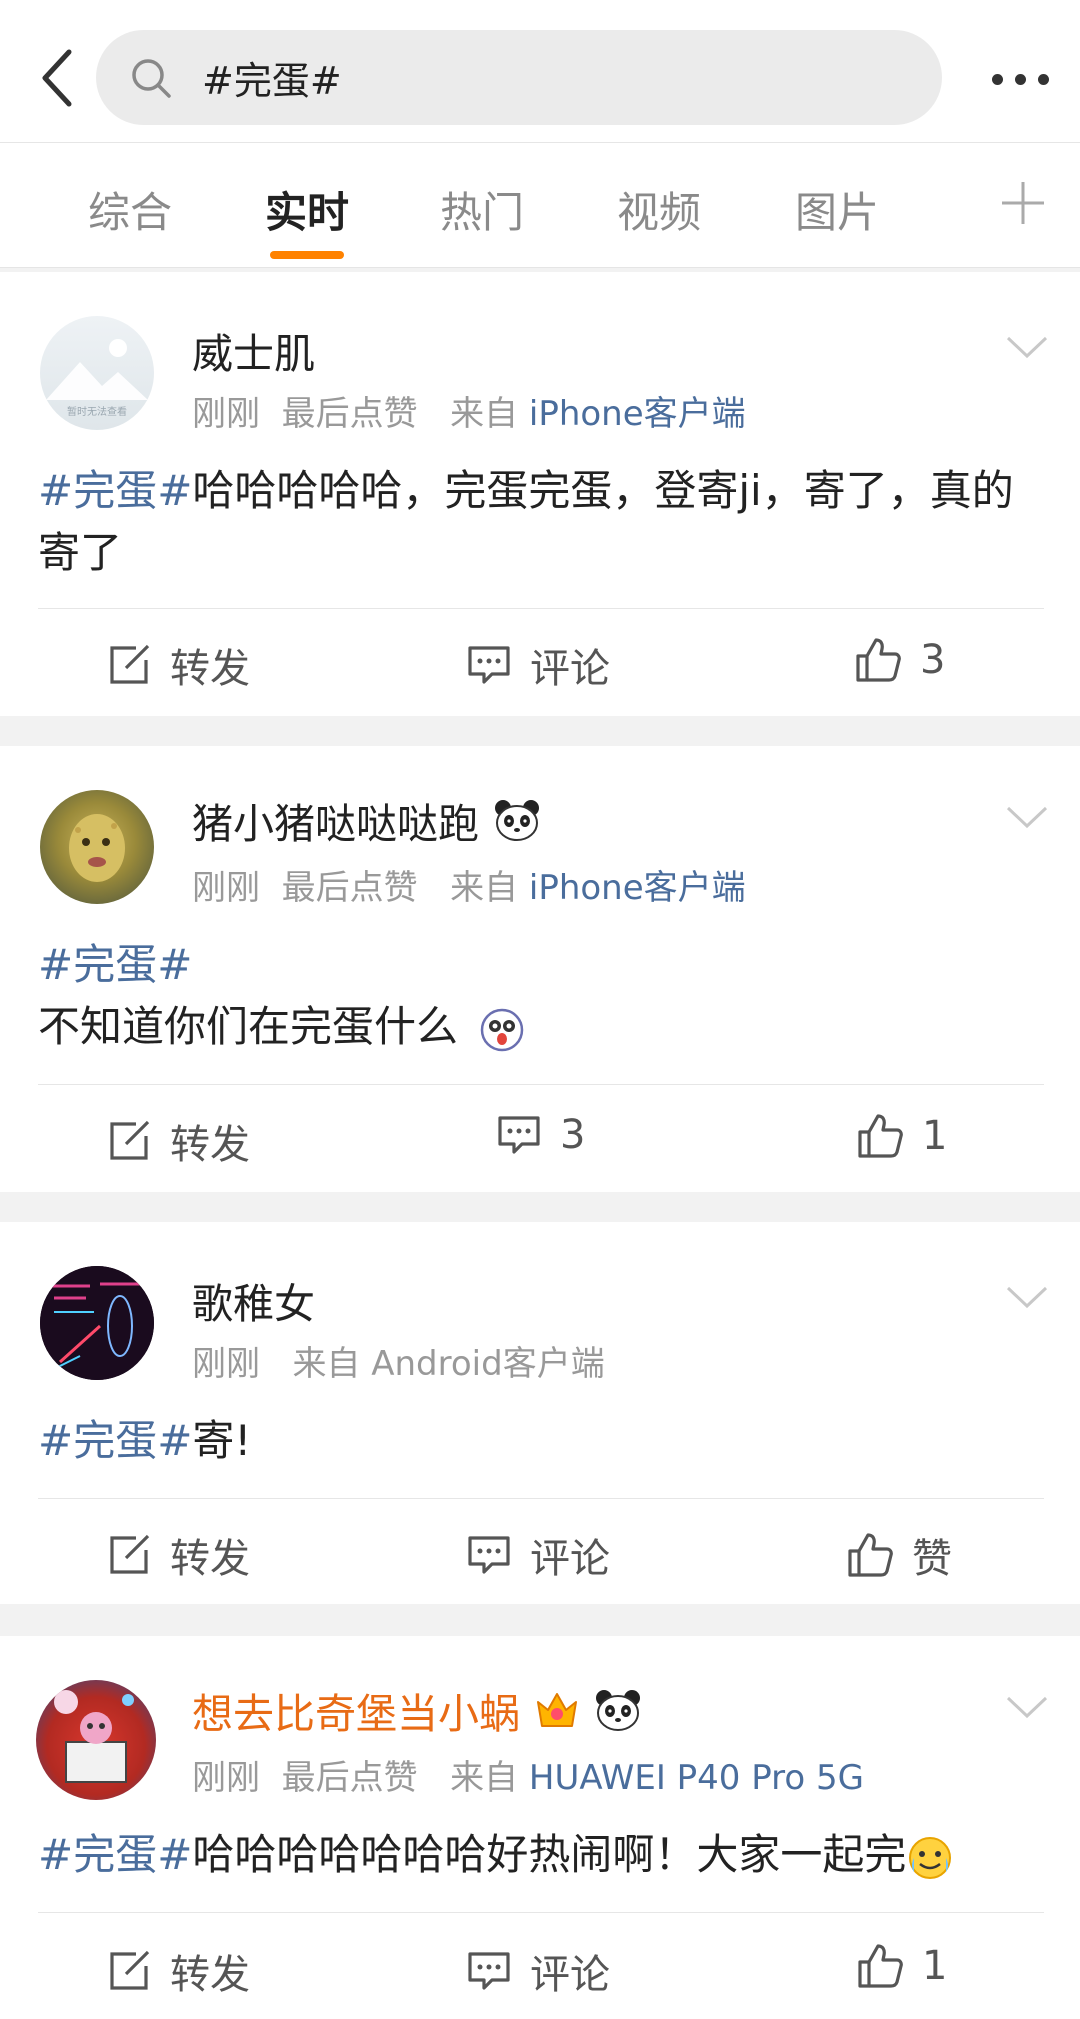 This screenshot has width=1080, height=2019. Describe the element at coordinates (543, 996) in the screenshot. I see `post-content: #完蛋# 不知道你们在完蛋什么` at that location.